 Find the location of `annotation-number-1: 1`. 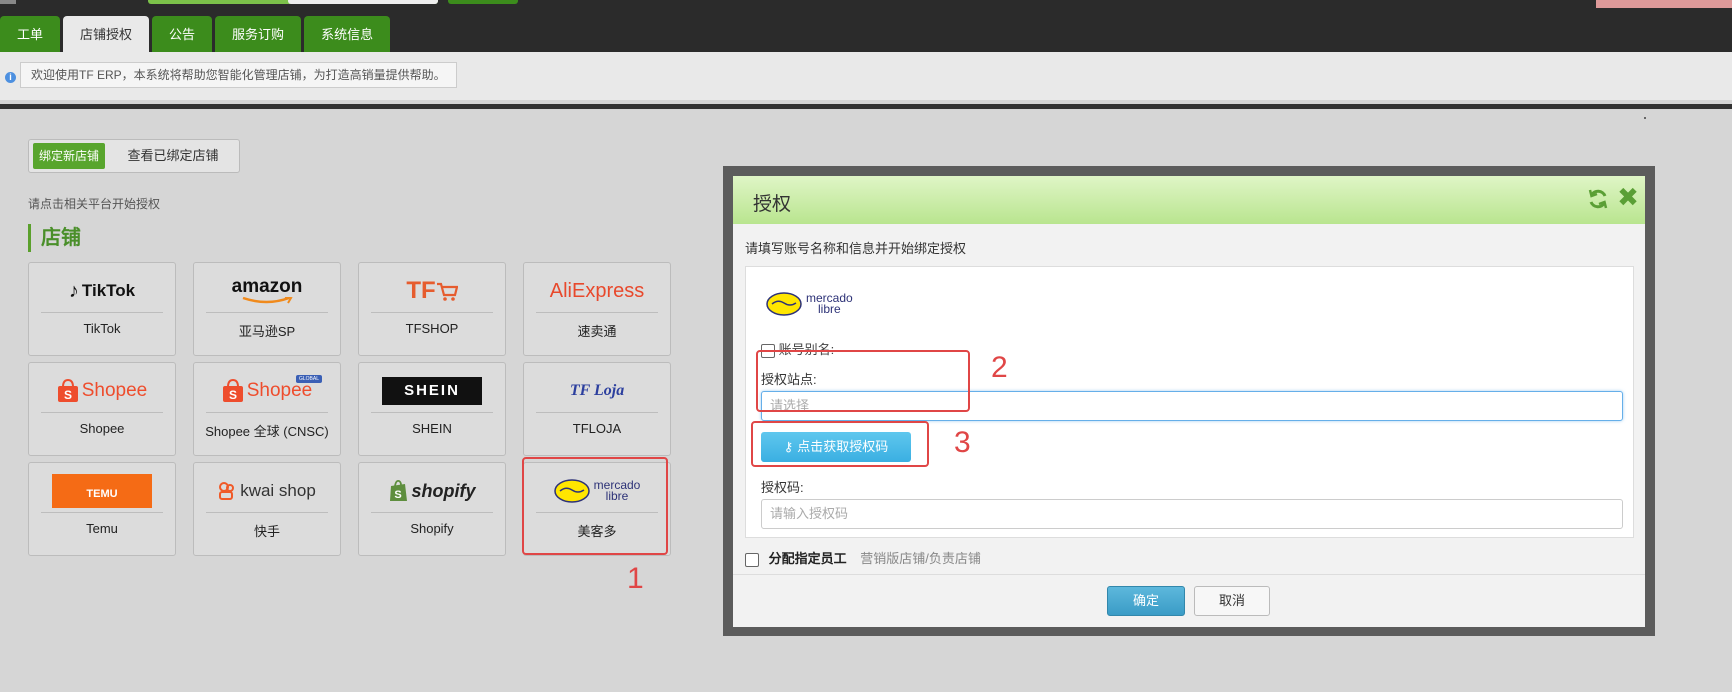

annotation-number-1: 1 is located at coordinates (635, 578).